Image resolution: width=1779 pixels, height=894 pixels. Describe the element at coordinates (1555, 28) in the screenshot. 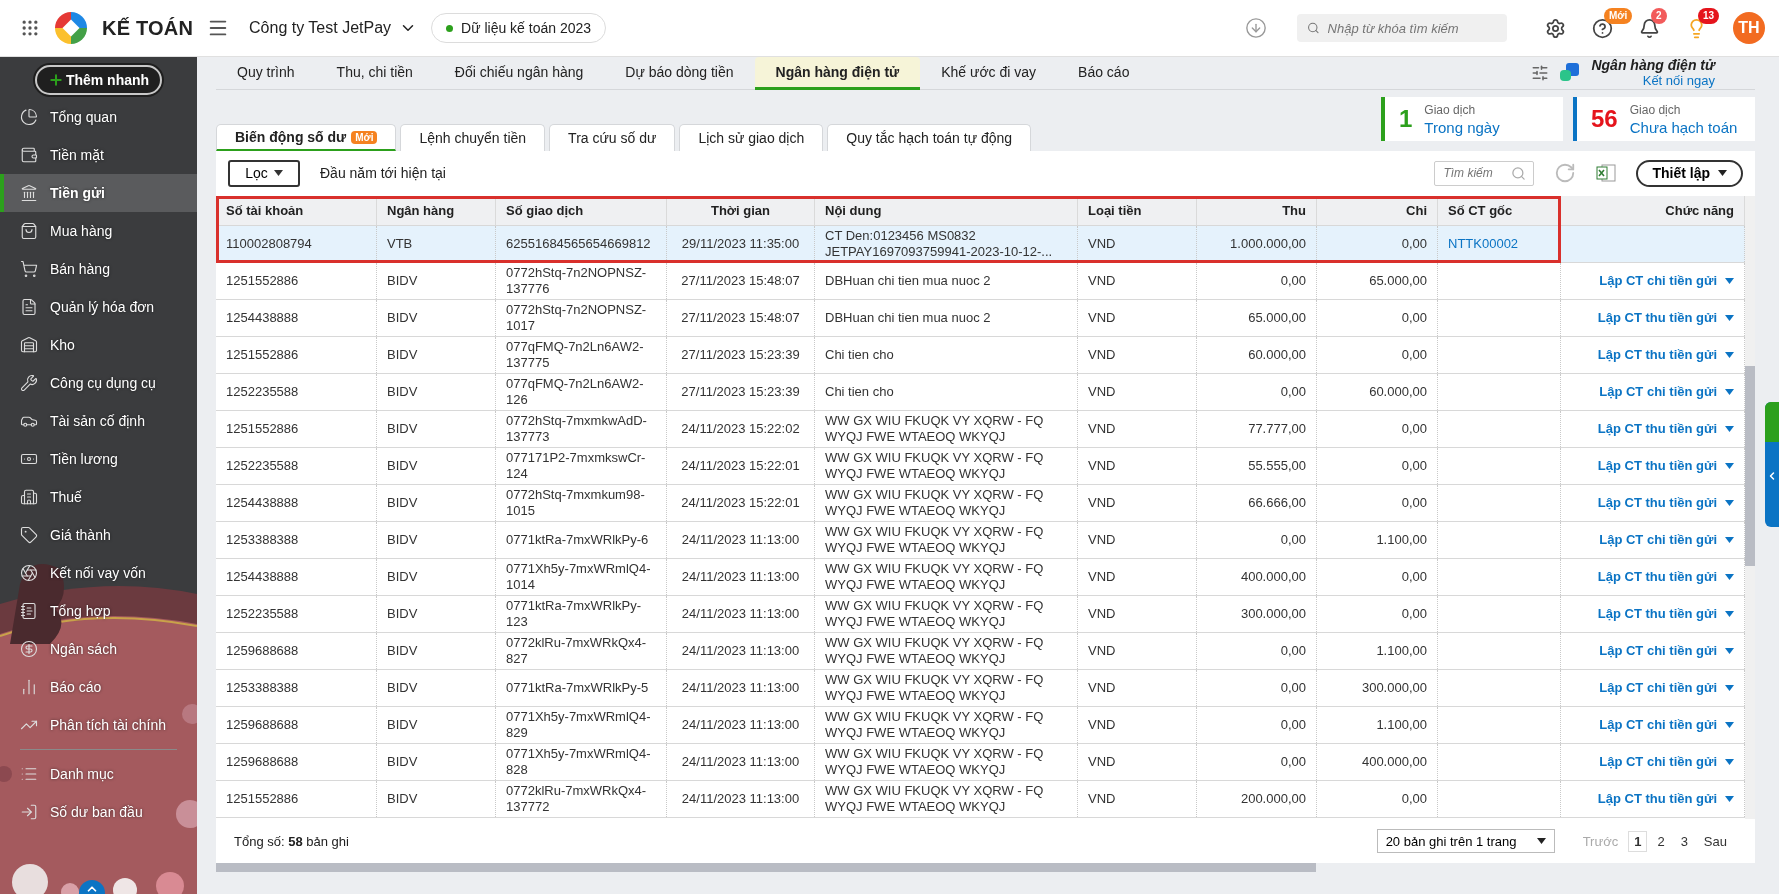

I see `settings-icon` at that location.